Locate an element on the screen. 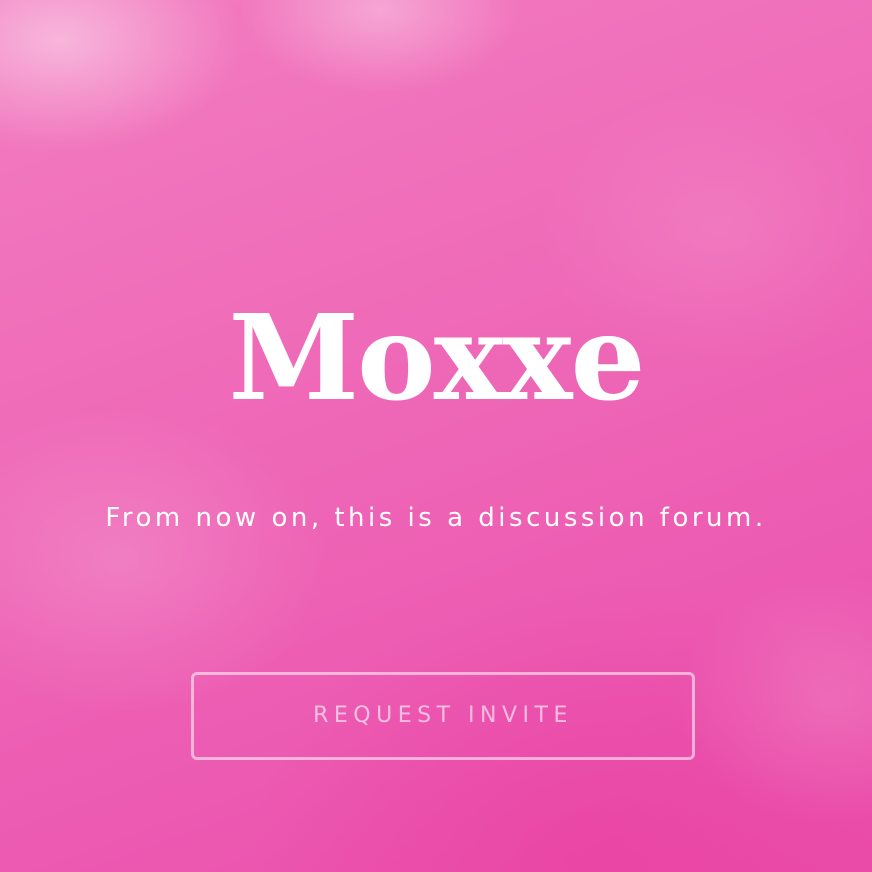  hero-tagline: From now on, this is a discussion forum. is located at coordinates (436, 518).